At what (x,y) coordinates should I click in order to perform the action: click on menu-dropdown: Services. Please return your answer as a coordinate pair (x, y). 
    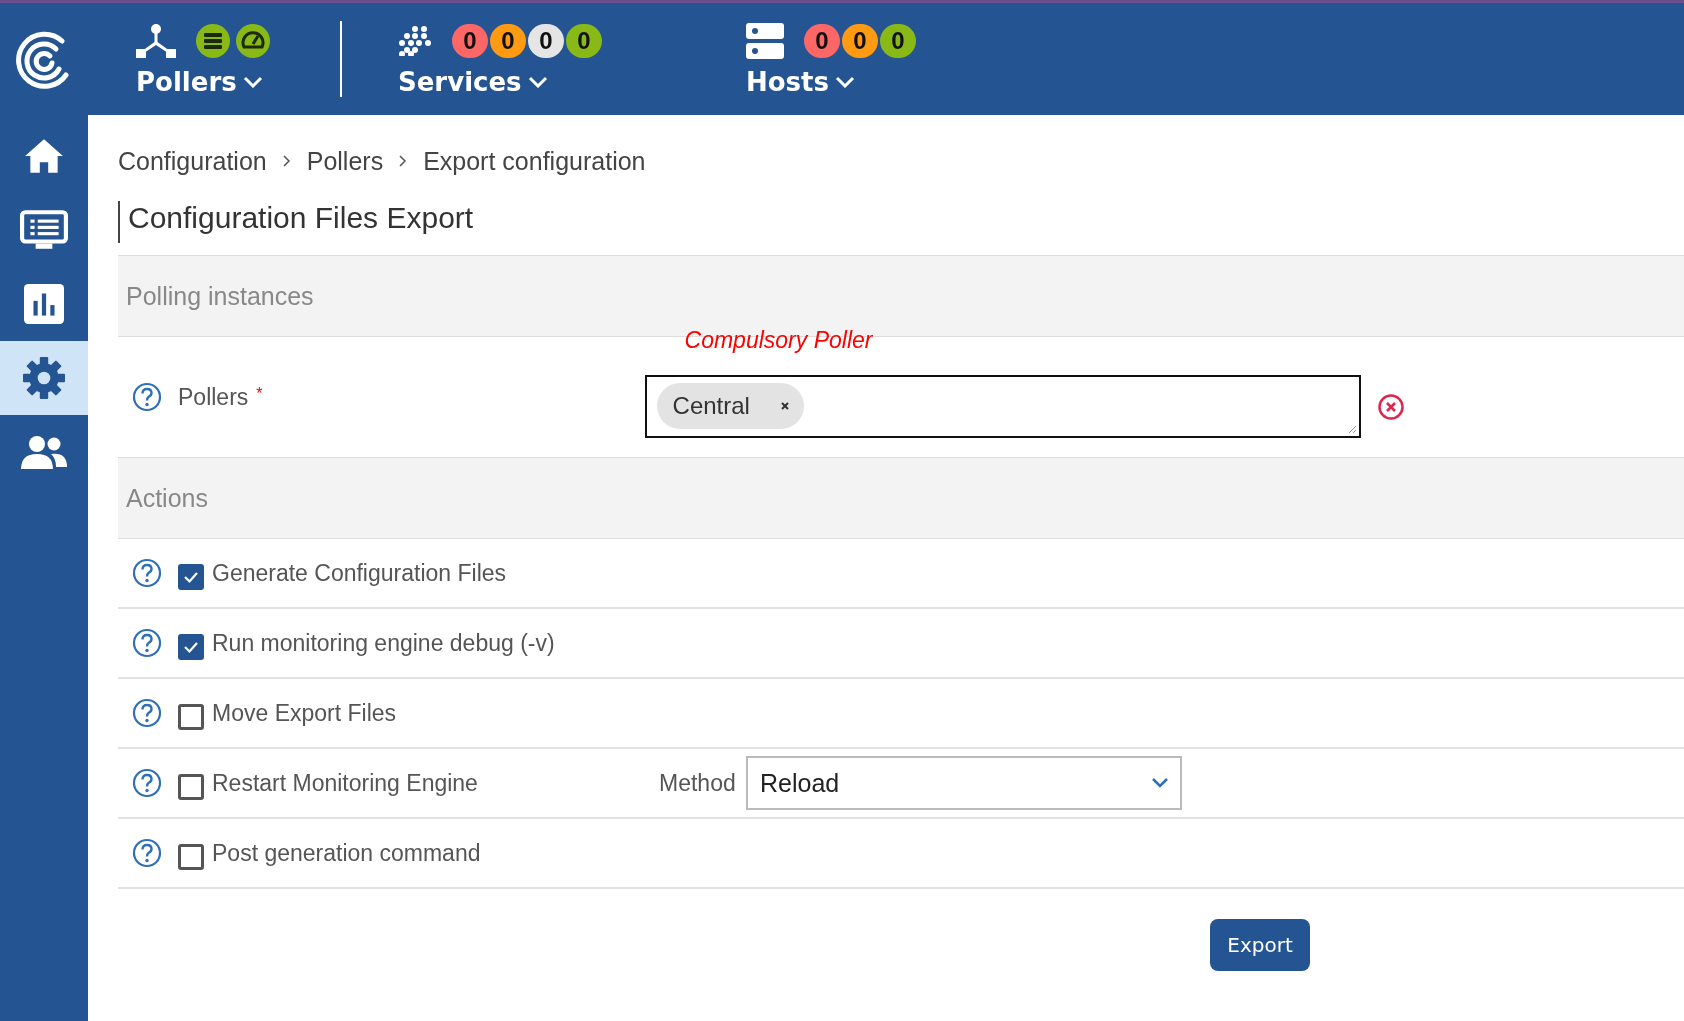
    Looking at the image, I should click on (498, 82).